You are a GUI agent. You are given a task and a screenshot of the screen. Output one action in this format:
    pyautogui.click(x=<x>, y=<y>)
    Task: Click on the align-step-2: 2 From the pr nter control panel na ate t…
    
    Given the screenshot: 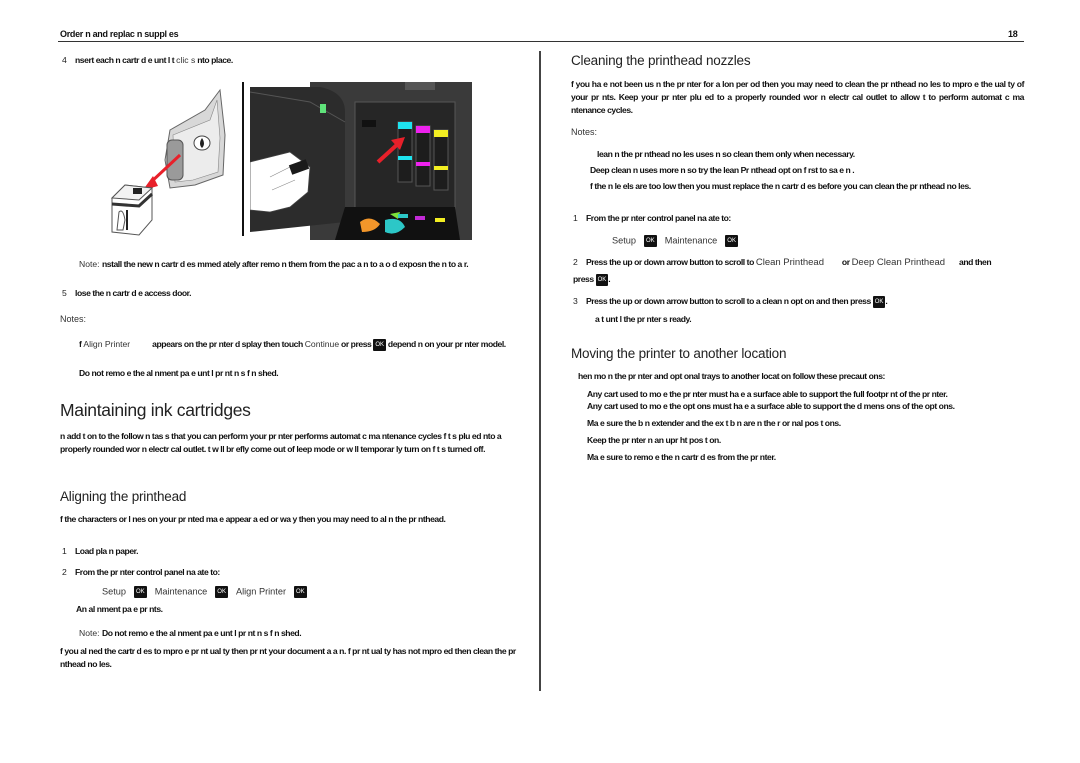 What is the action you would take?
    pyautogui.click(x=141, y=572)
    